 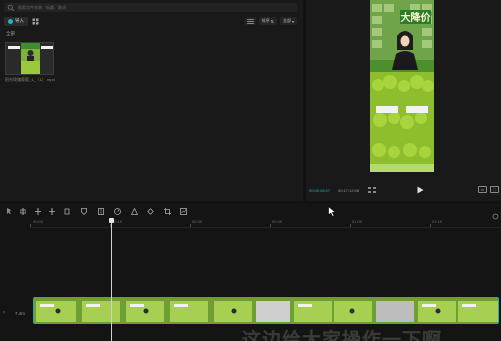 I want to click on import-button: 导入, so click(x=16, y=21).